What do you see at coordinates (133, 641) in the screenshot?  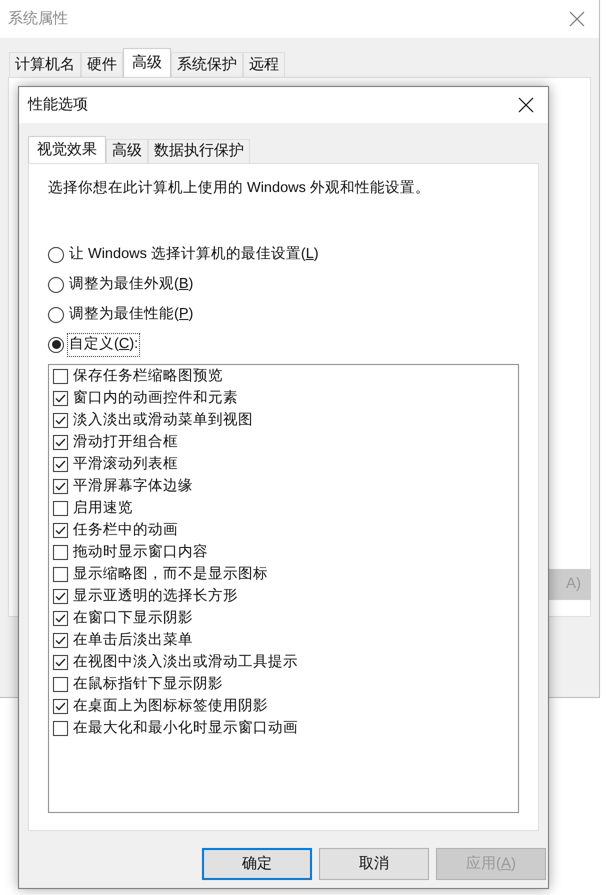 I see `checkbox-label: 在单击后淡出菜单` at bounding box center [133, 641].